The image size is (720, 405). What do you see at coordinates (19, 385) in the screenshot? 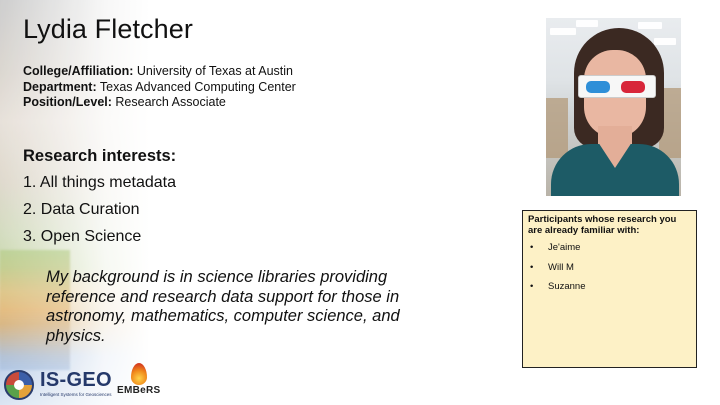
I see `isgeo-emblem-icon` at bounding box center [19, 385].